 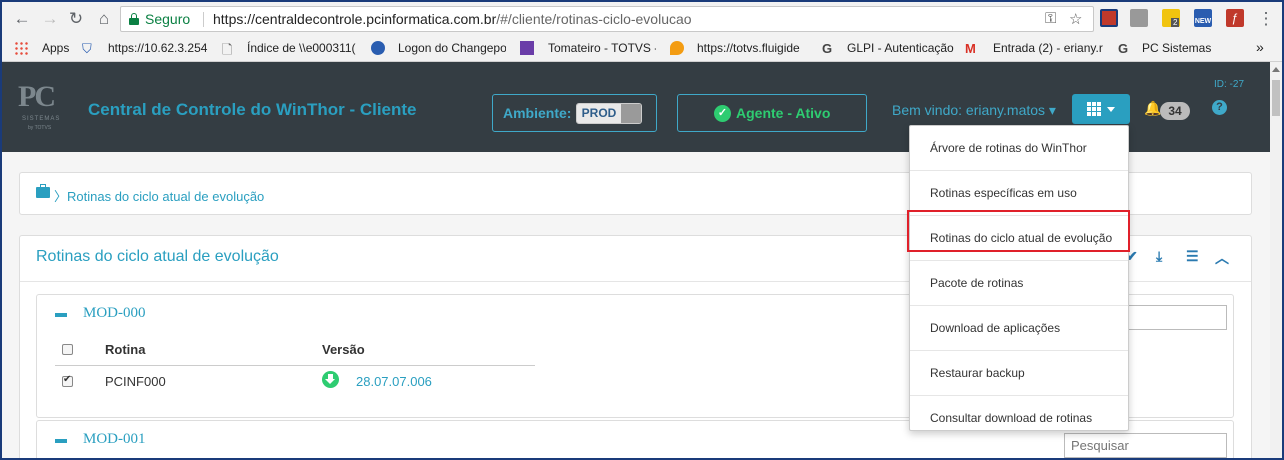 What do you see at coordinates (168, 19) in the screenshot?
I see `secure-label: Seguro` at bounding box center [168, 19].